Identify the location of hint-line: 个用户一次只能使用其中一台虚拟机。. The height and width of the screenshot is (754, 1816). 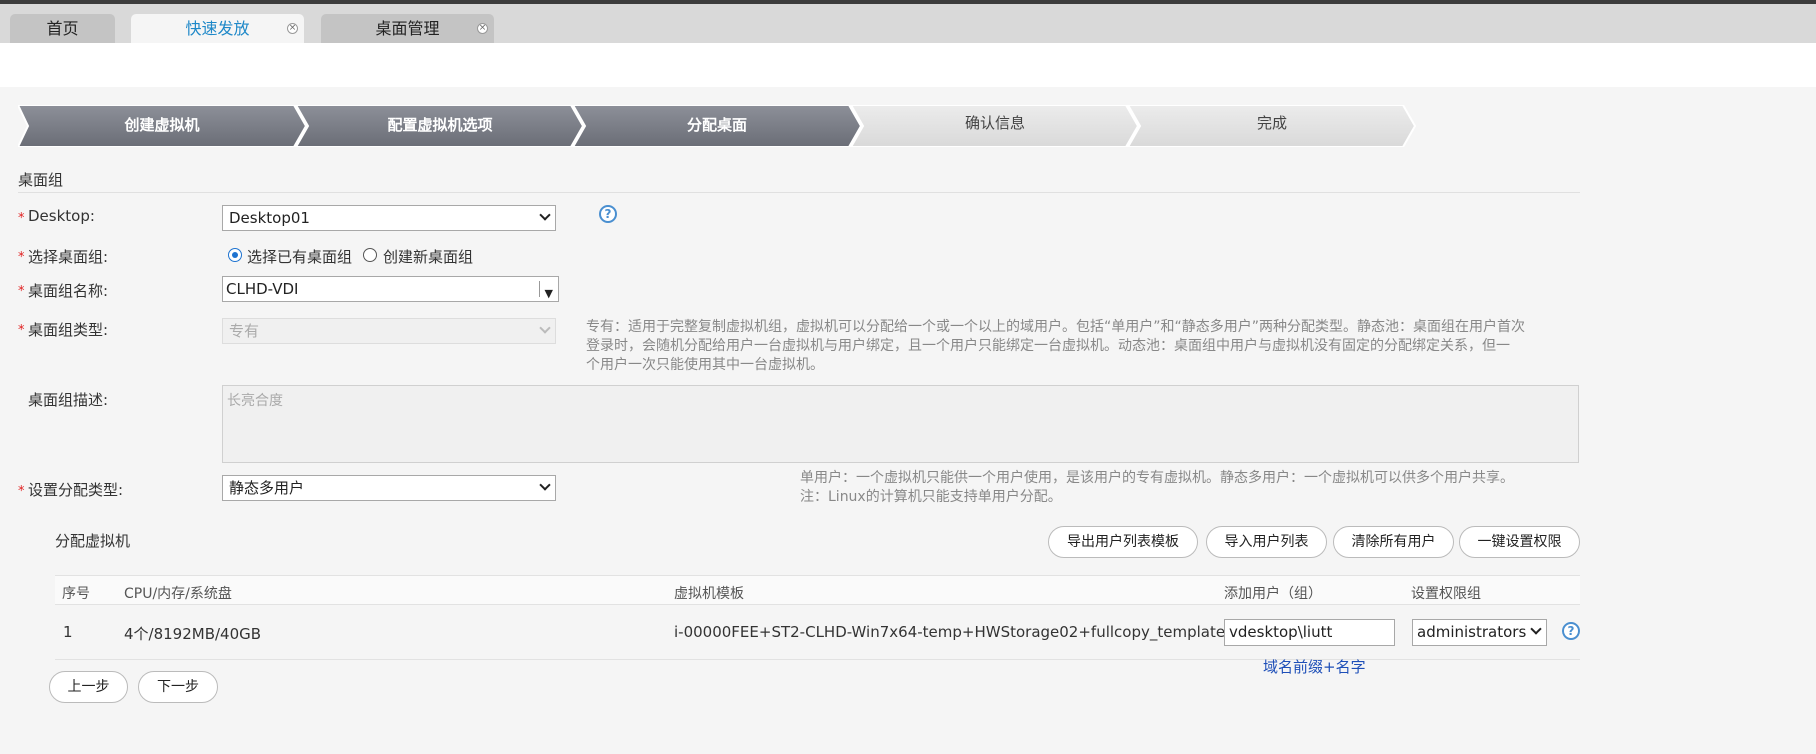
(705, 365).